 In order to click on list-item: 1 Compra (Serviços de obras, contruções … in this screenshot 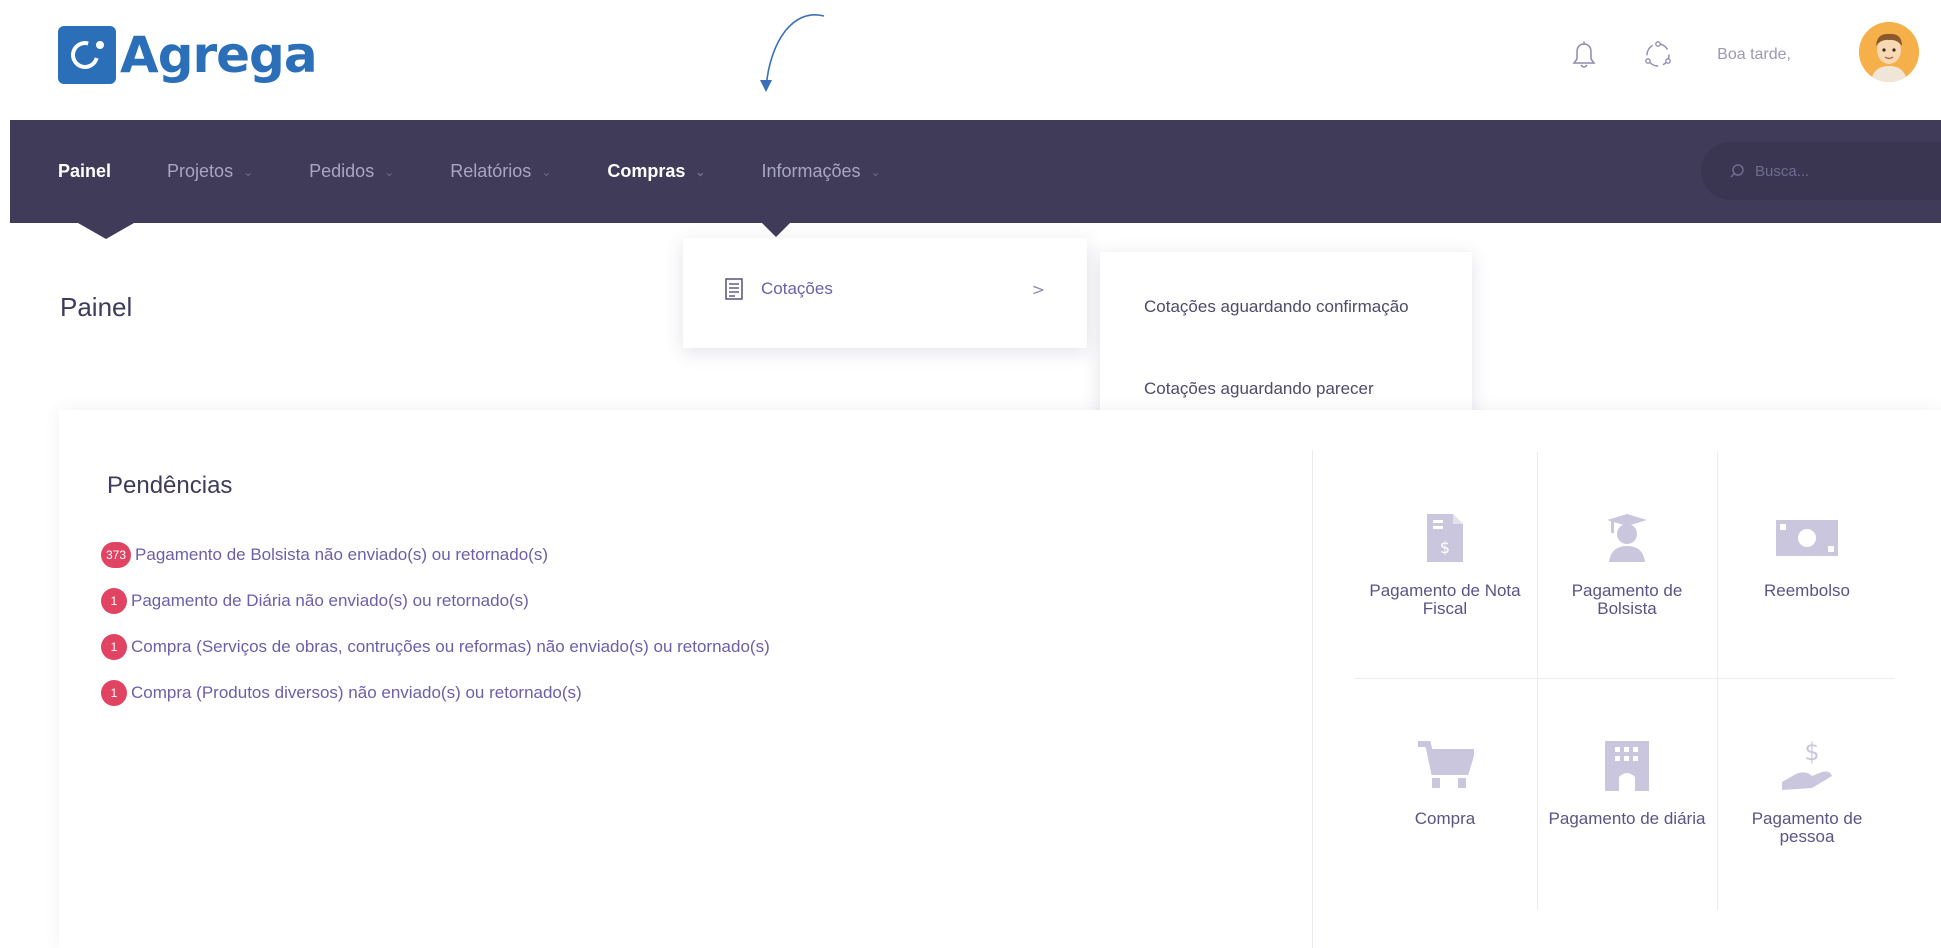, I will do `click(435, 647)`.